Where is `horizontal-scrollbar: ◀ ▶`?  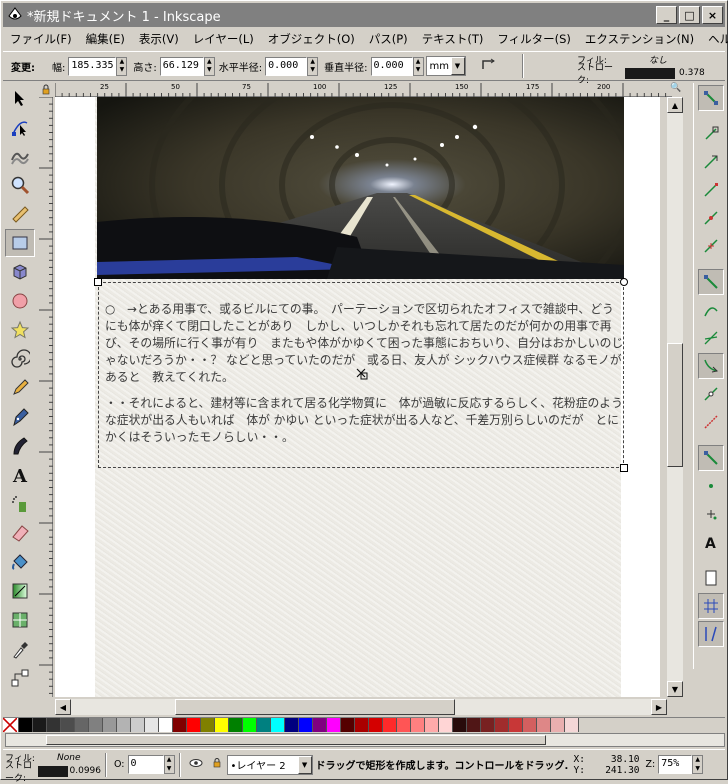 horizontal-scrollbar: ◀ ▶ is located at coordinates (361, 707).